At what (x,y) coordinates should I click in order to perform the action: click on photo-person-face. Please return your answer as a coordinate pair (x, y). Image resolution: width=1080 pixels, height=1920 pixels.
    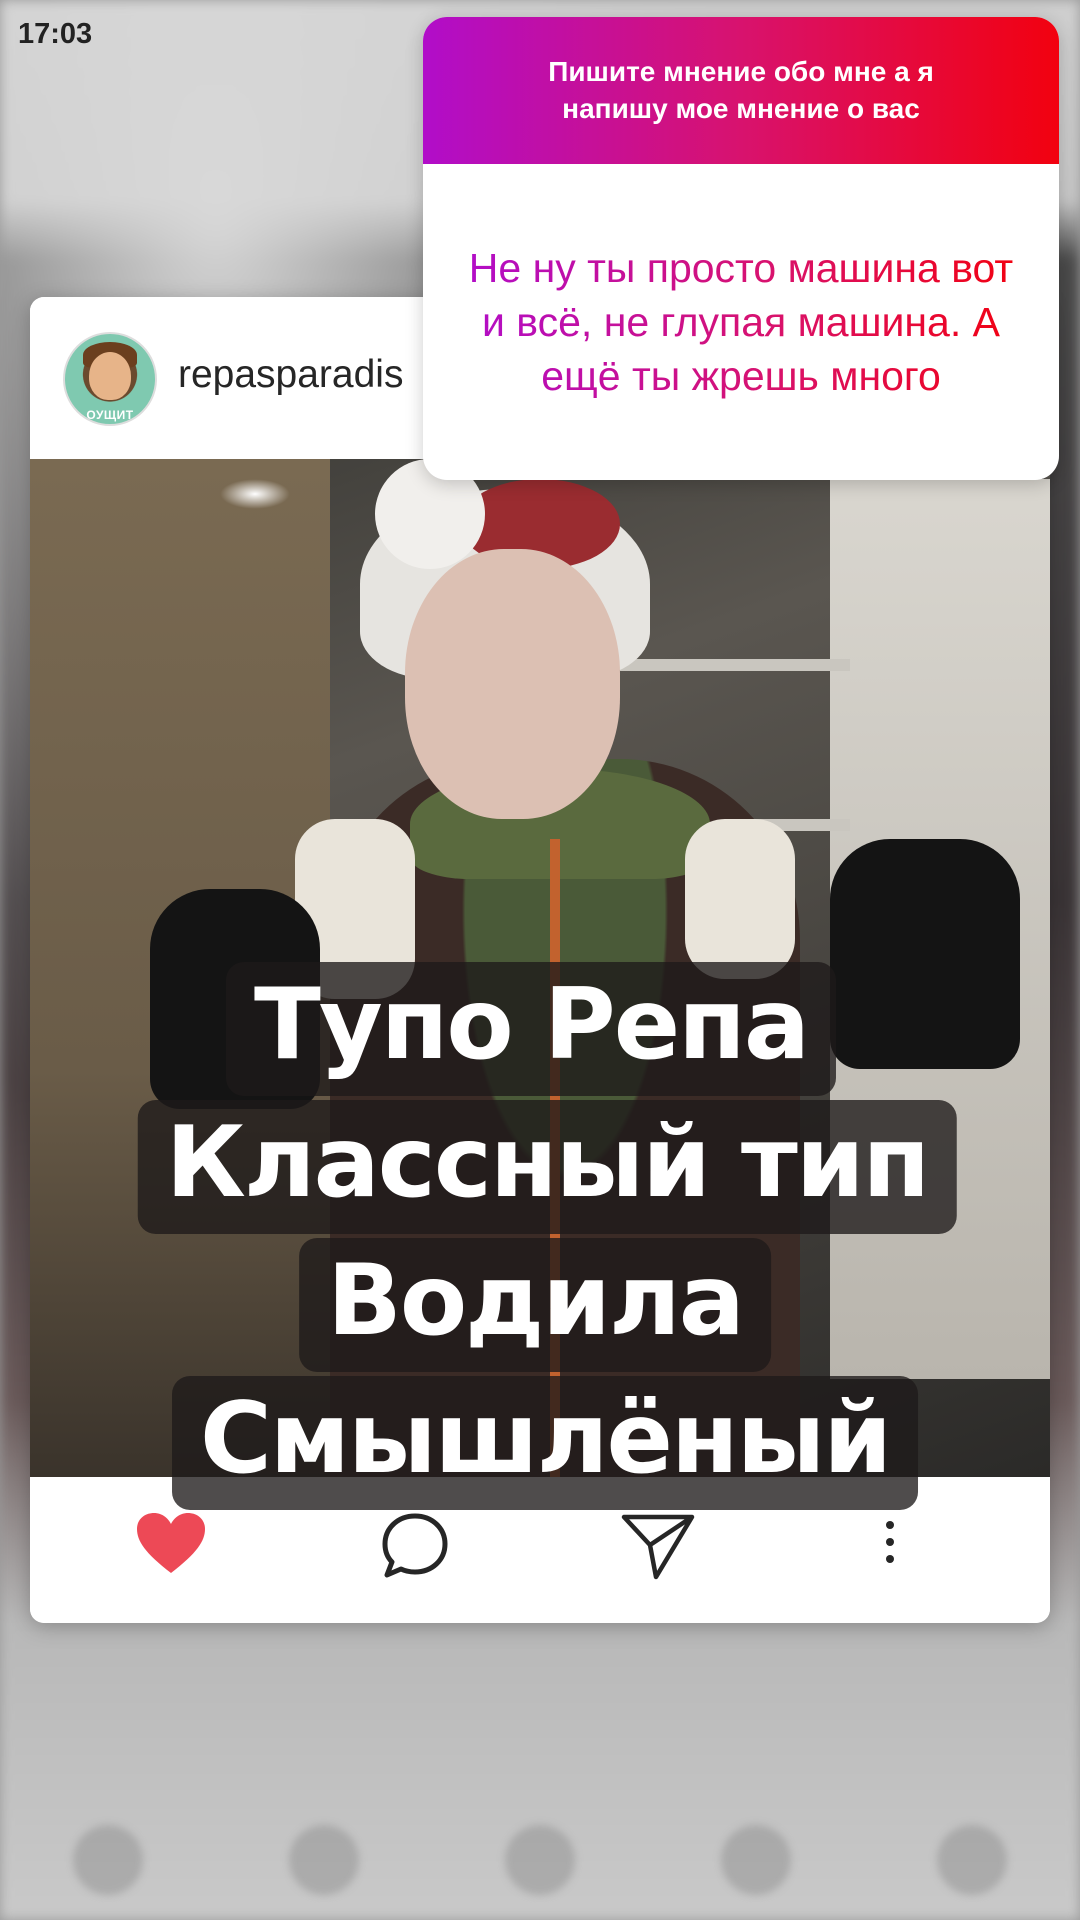
    Looking at the image, I should click on (512, 684).